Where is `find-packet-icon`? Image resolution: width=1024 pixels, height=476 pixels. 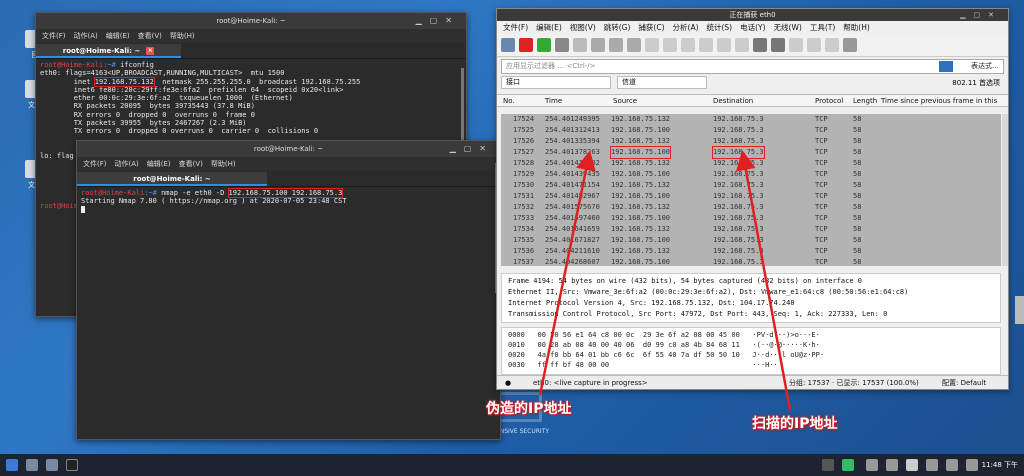 find-packet-icon is located at coordinates (652, 45).